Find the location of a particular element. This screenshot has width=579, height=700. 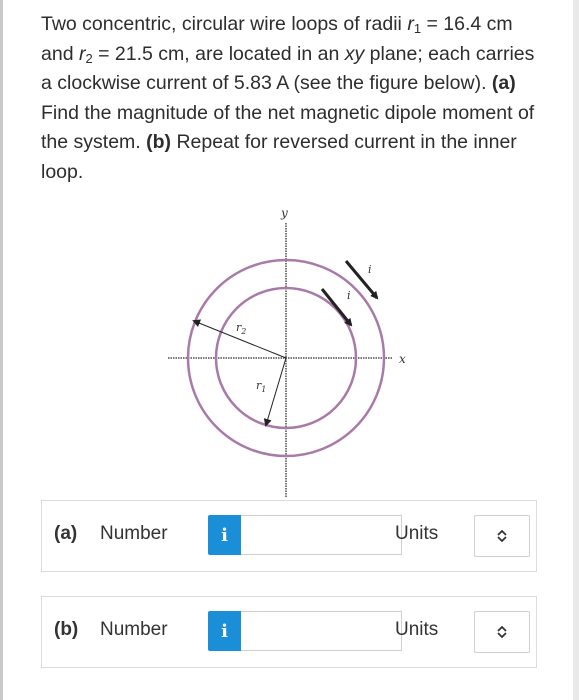

number-label-b: Number is located at coordinates (134, 629).